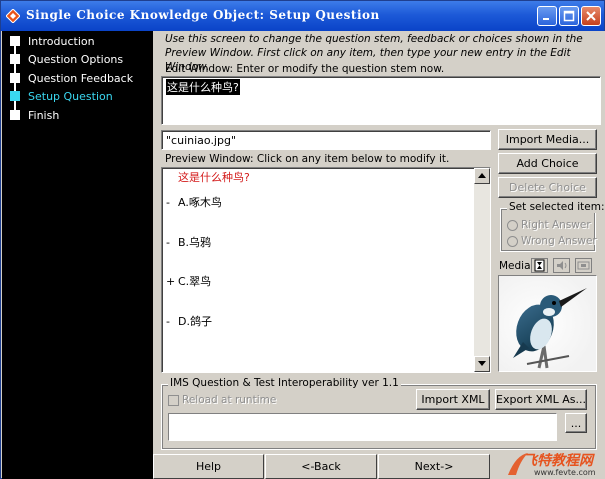 This screenshot has height=479, width=605. What do you see at coordinates (70, 96) in the screenshot?
I see `sidebar-item-label: Setup Question` at bounding box center [70, 96].